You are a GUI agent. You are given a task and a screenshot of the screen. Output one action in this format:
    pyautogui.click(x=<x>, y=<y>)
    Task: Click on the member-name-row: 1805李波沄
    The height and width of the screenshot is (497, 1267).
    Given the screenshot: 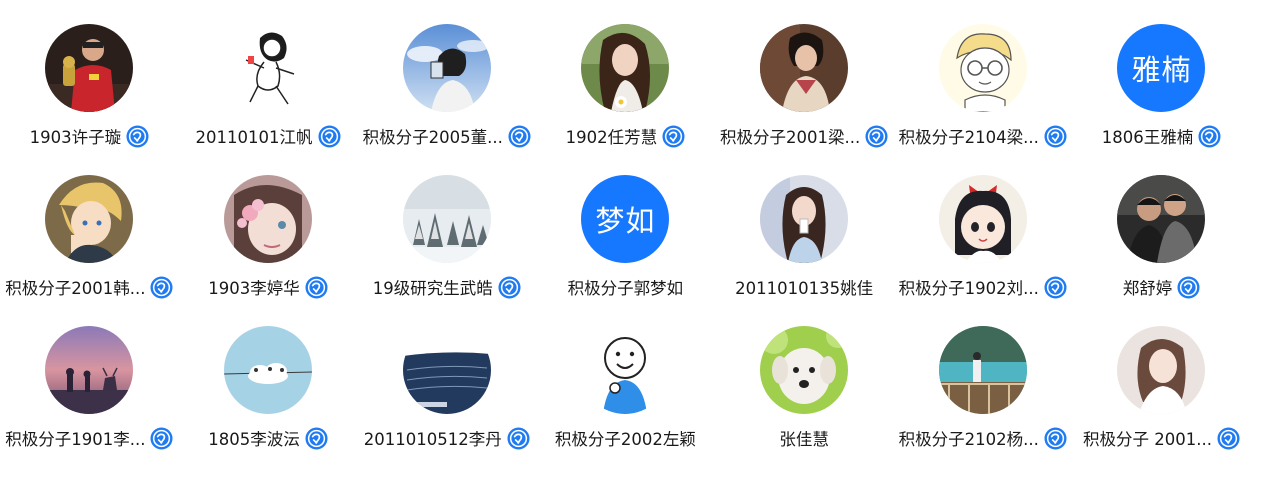 What is the action you would take?
    pyautogui.click(x=268, y=438)
    